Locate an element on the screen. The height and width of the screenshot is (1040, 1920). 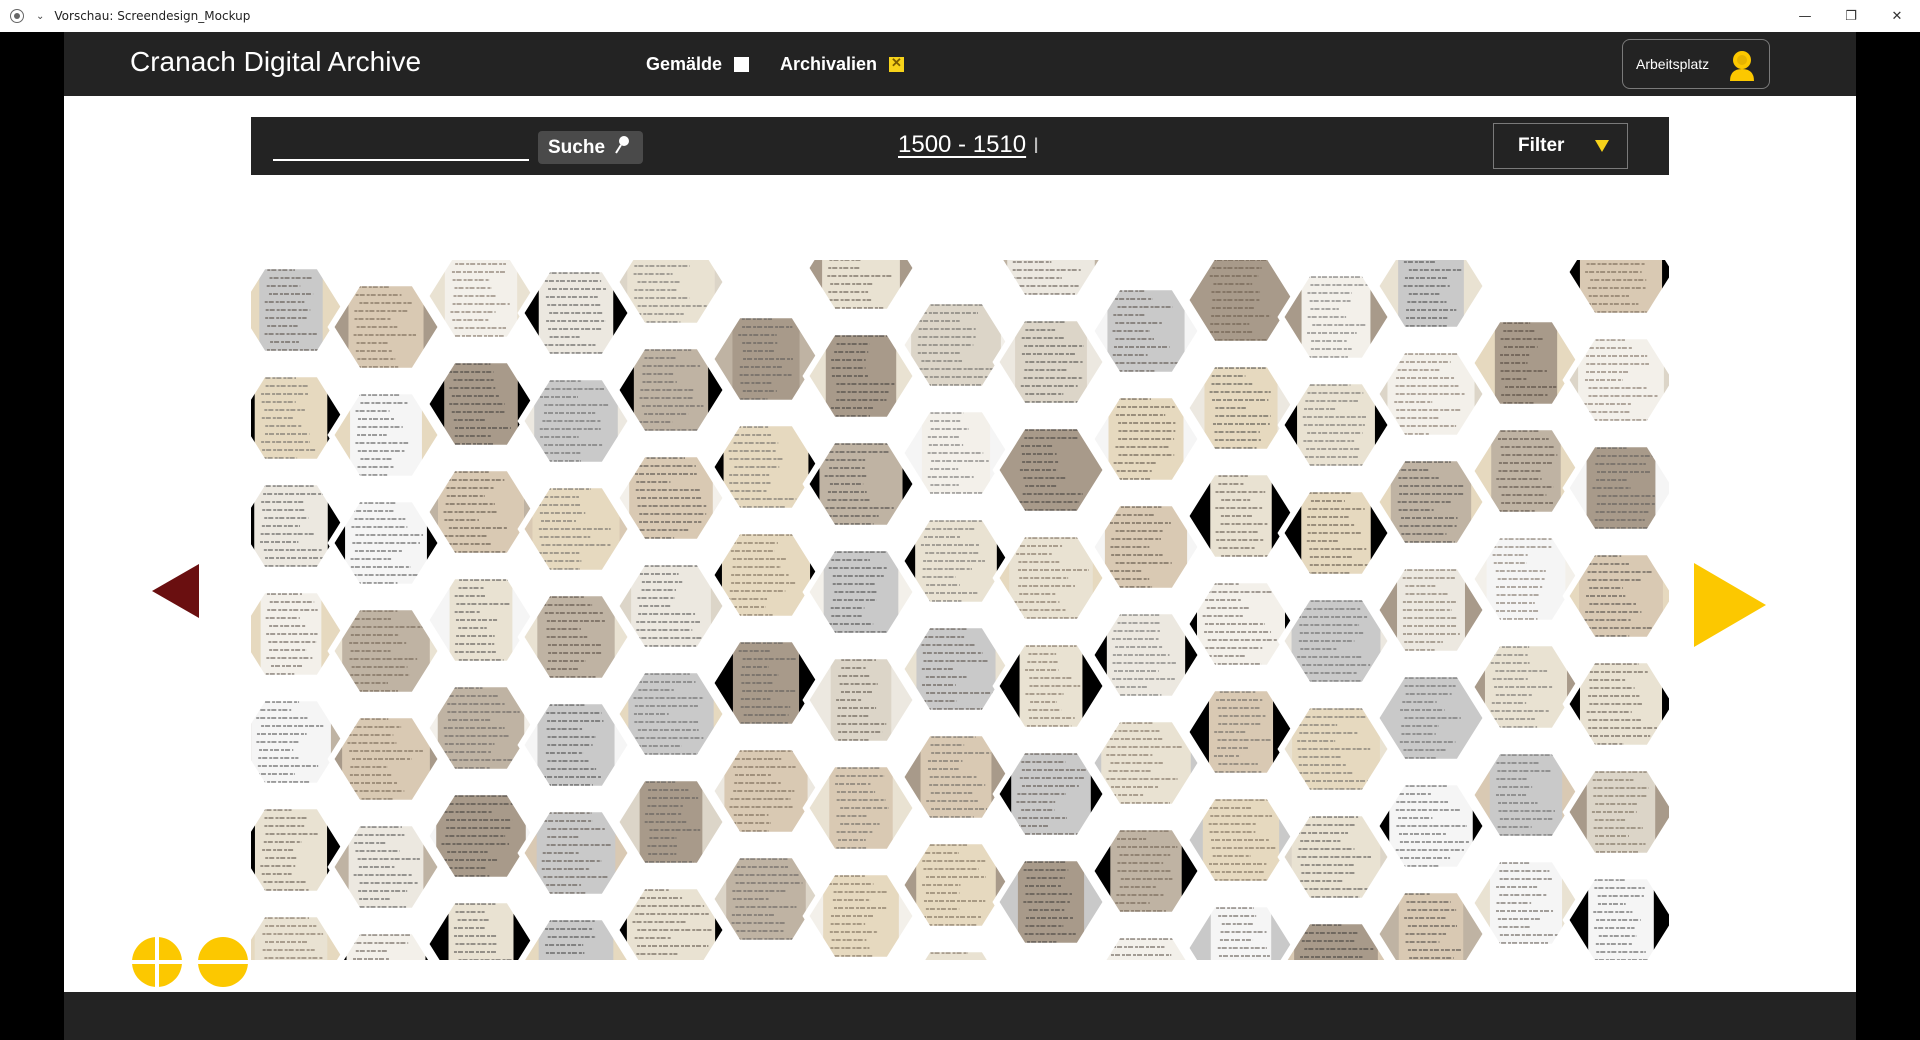
zoom-out-button is located at coordinates (223, 962).